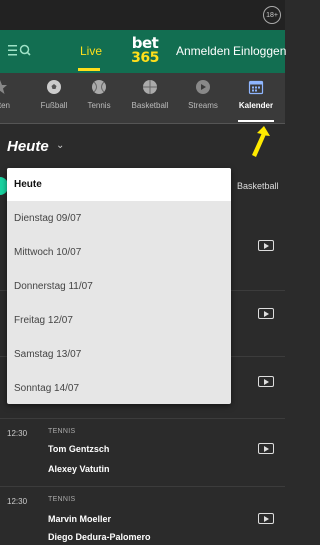  I want to click on basketball-icon, so click(150, 87).